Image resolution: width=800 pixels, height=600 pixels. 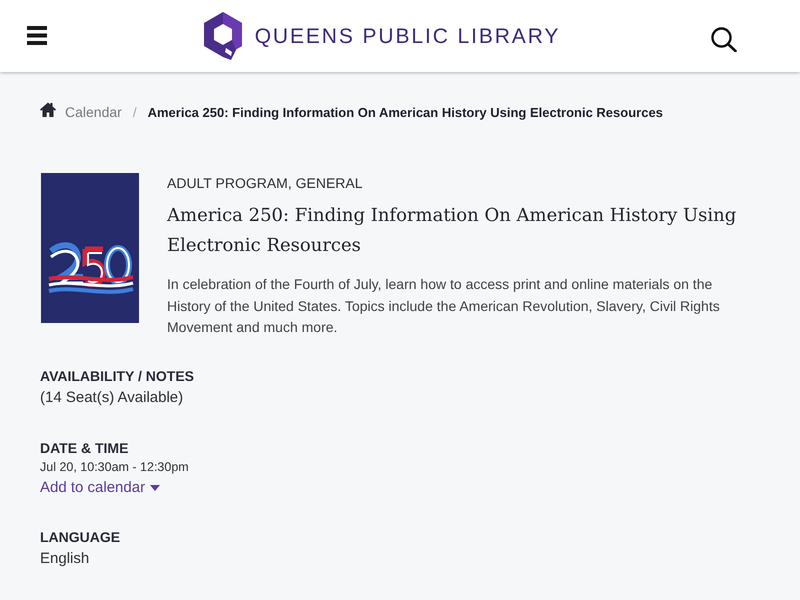 I want to click on library-logo-icon, so click(x=223, y=36).